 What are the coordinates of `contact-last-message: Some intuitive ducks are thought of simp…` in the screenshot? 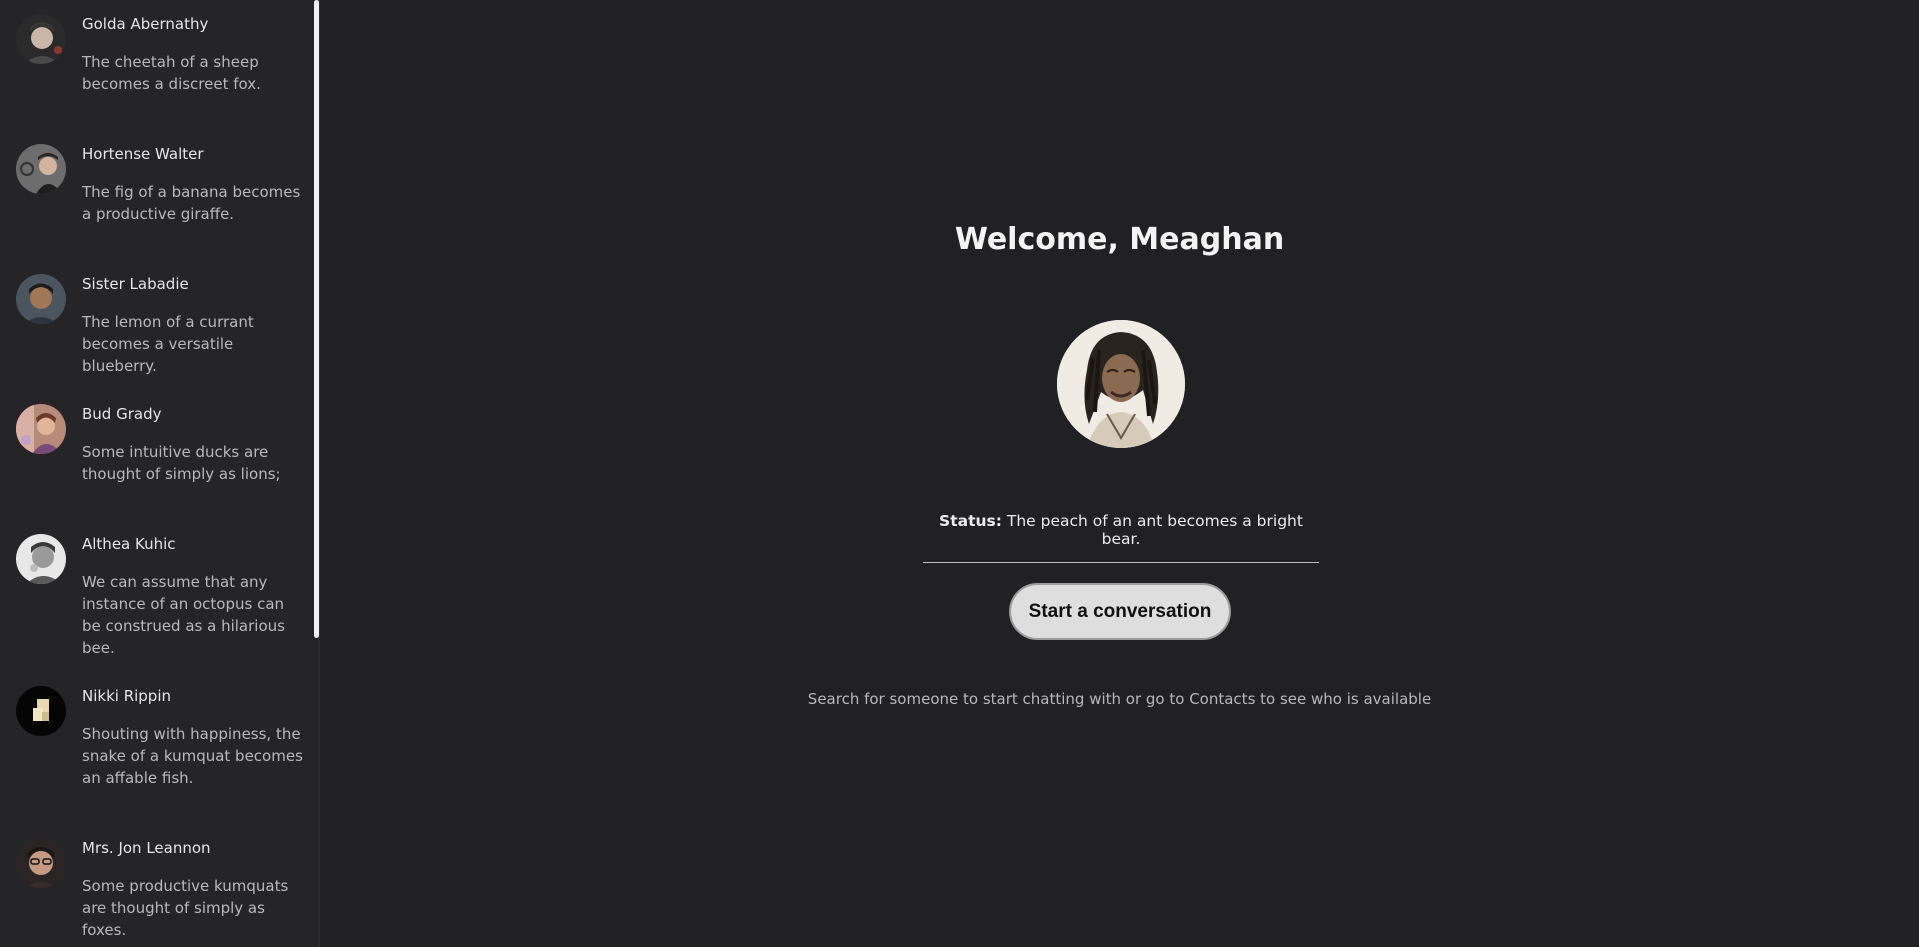 It's located at (181, 463).